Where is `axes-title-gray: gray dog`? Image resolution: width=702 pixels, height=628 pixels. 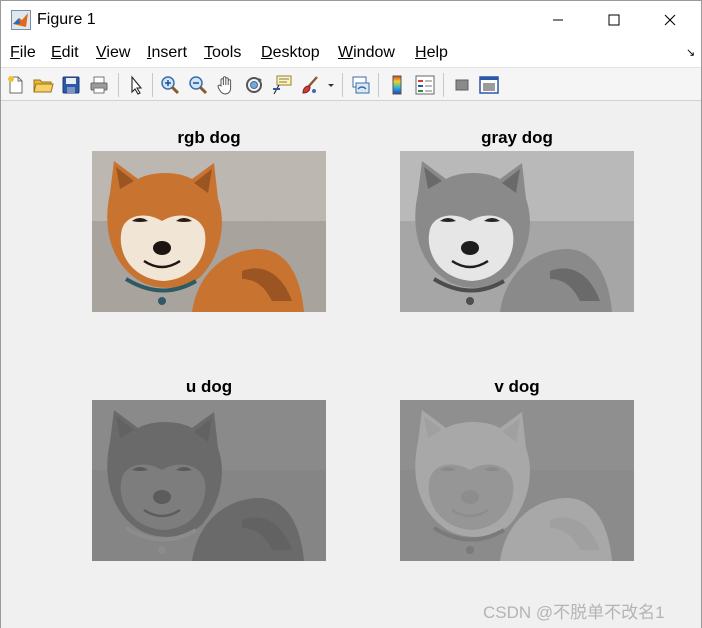
axes-title-gray: gray dog is located at coordinates (517, 137).